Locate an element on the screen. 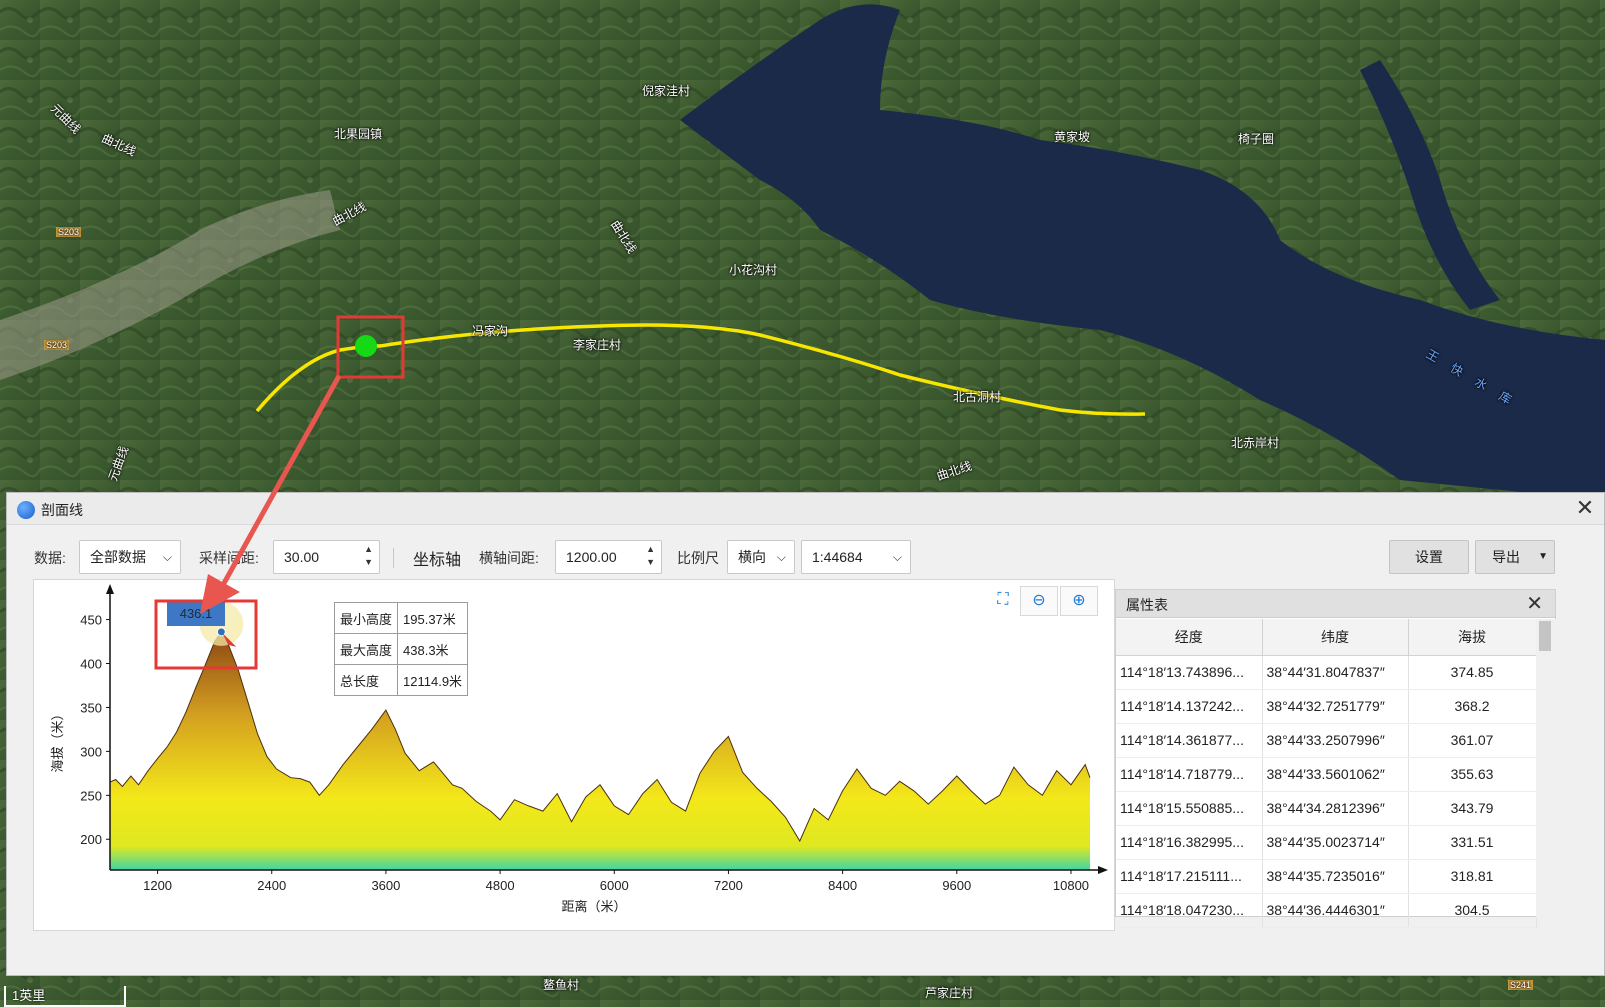 Image resolution: width=1605 pixels, height=1007 pixels. x-tick-label: 2400 is located at coordinates (271, 885).